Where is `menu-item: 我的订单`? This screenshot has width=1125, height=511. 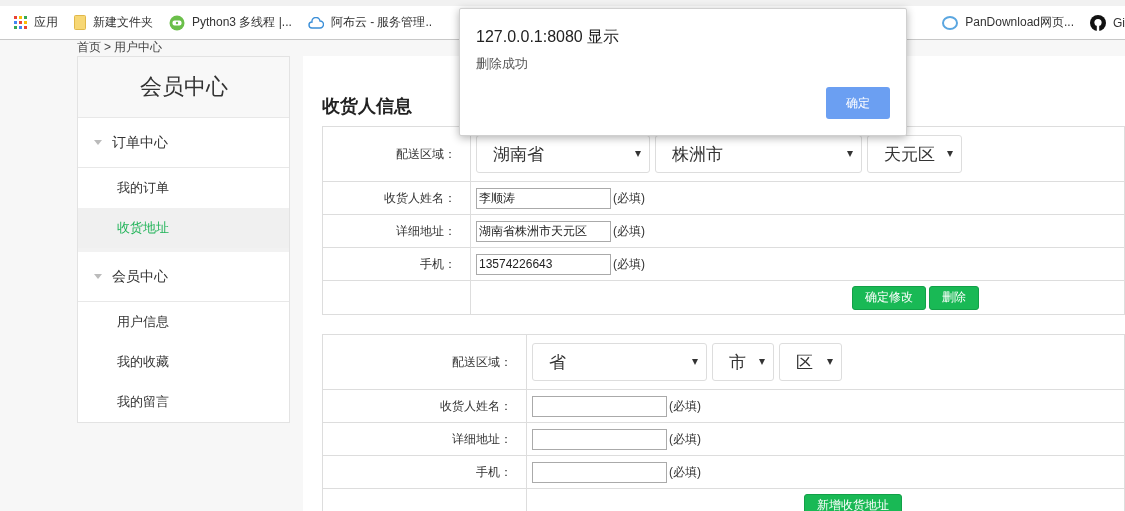 menu-item: 我的订单 is located at coordinates (183, 188).